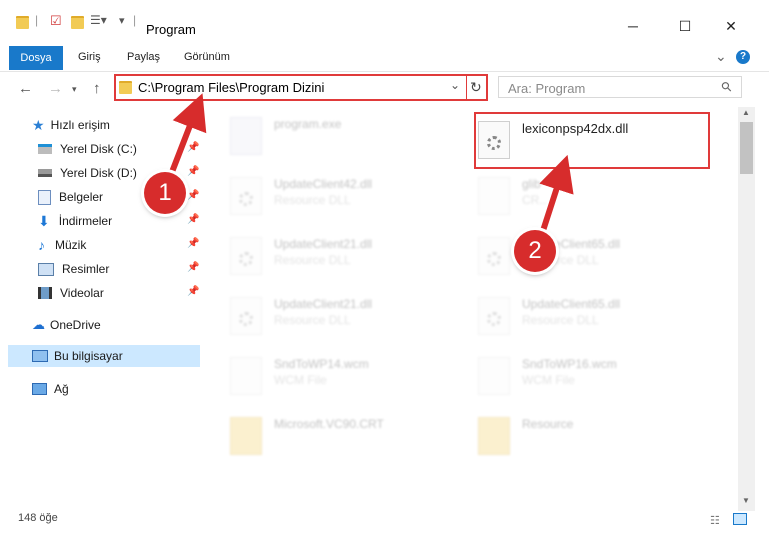  Describe the element at coordinates (535, 251) in the screenshot. I see `step-2-badge: 2` at that location.